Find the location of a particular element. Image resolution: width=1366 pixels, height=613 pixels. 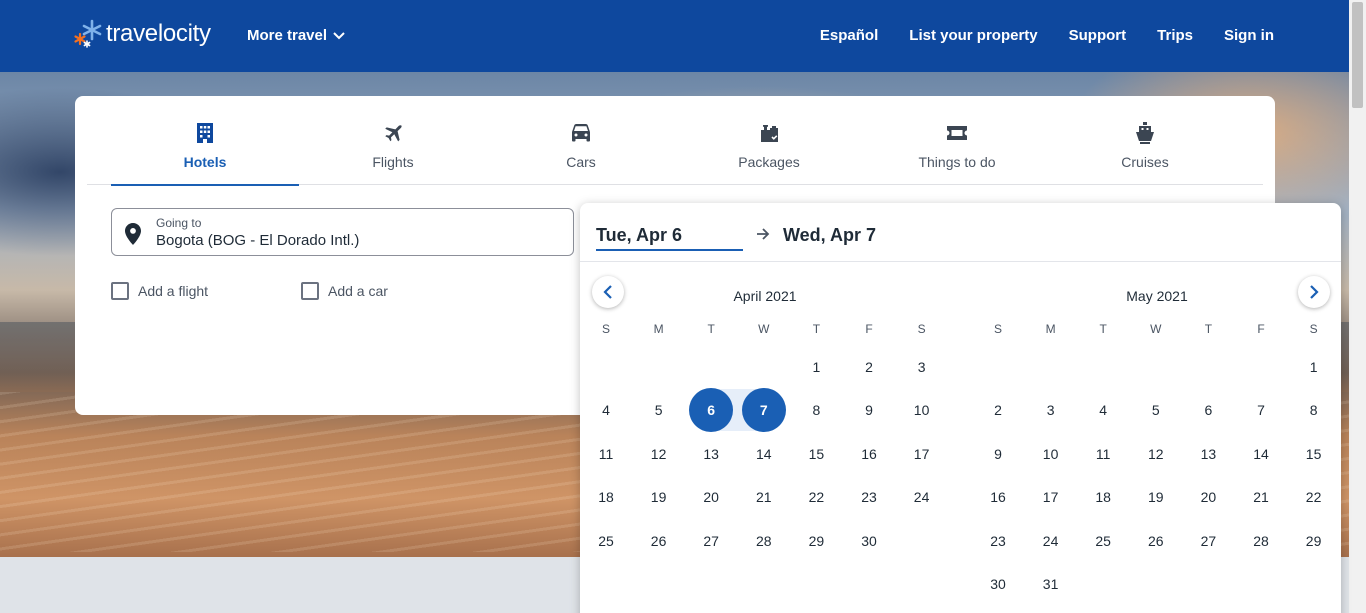

tab-things-to-do-label: Things to do is located at coordinates (957, 162).